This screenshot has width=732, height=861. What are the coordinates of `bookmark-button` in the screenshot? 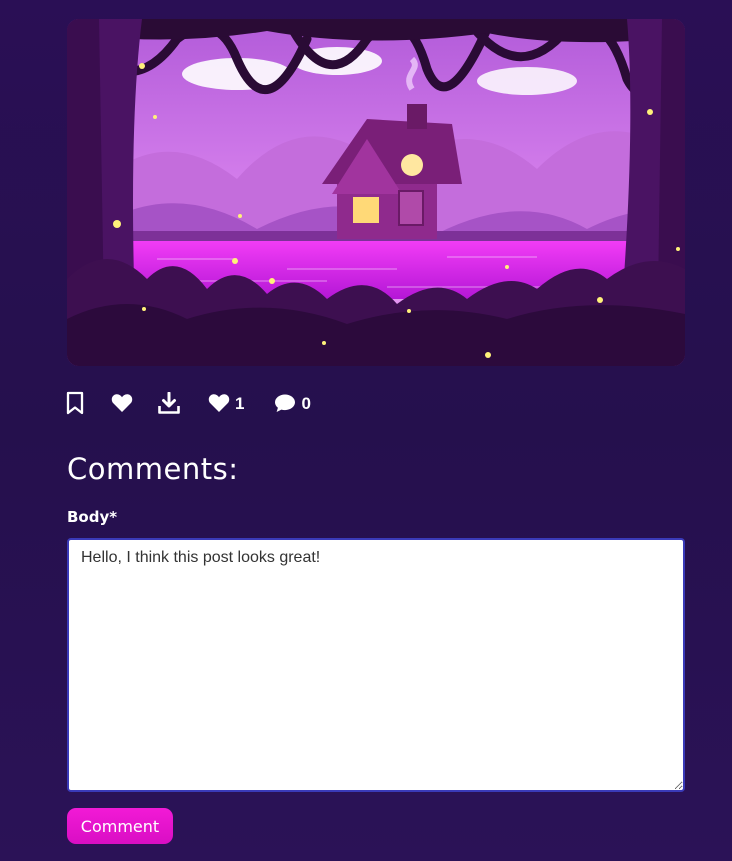 It's located at (75, 403).